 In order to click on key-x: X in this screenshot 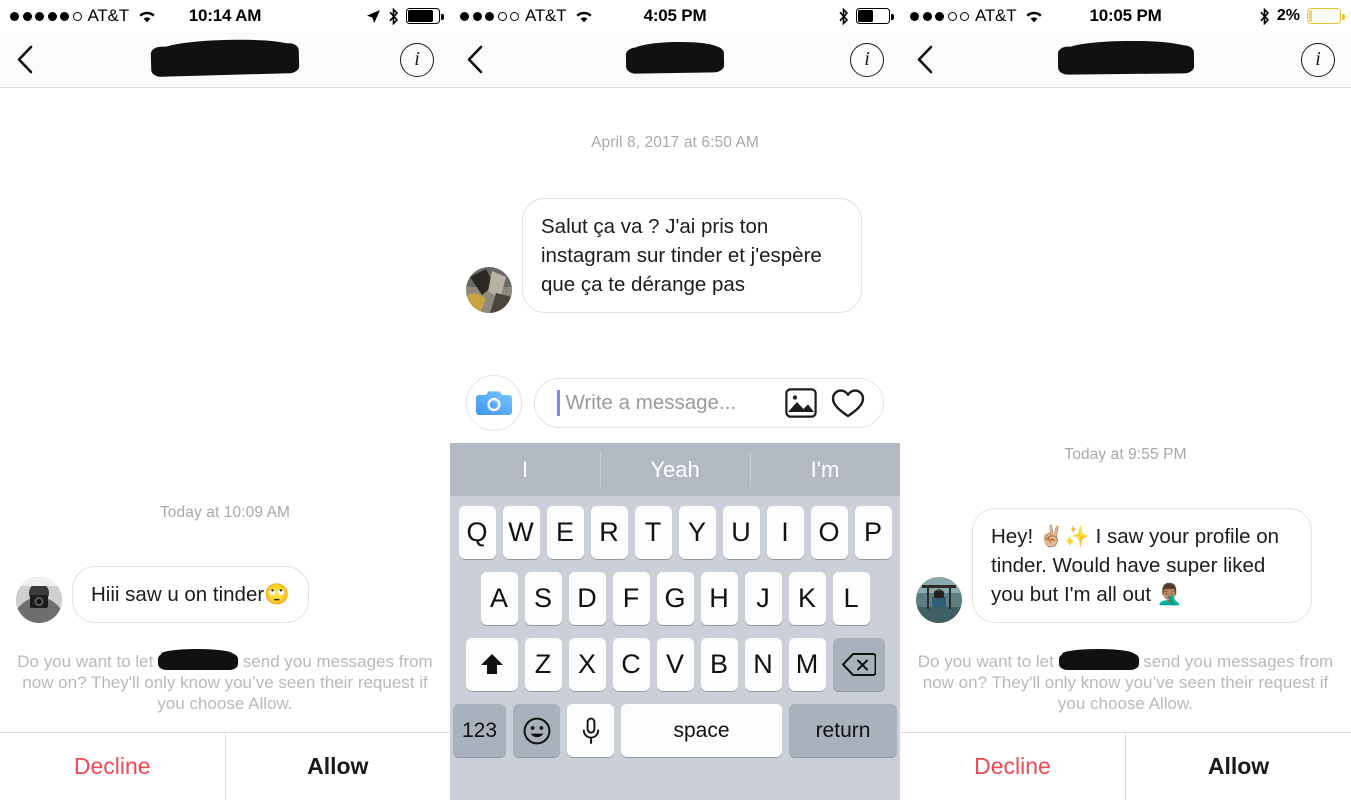, I will do `click(587, 664)`.